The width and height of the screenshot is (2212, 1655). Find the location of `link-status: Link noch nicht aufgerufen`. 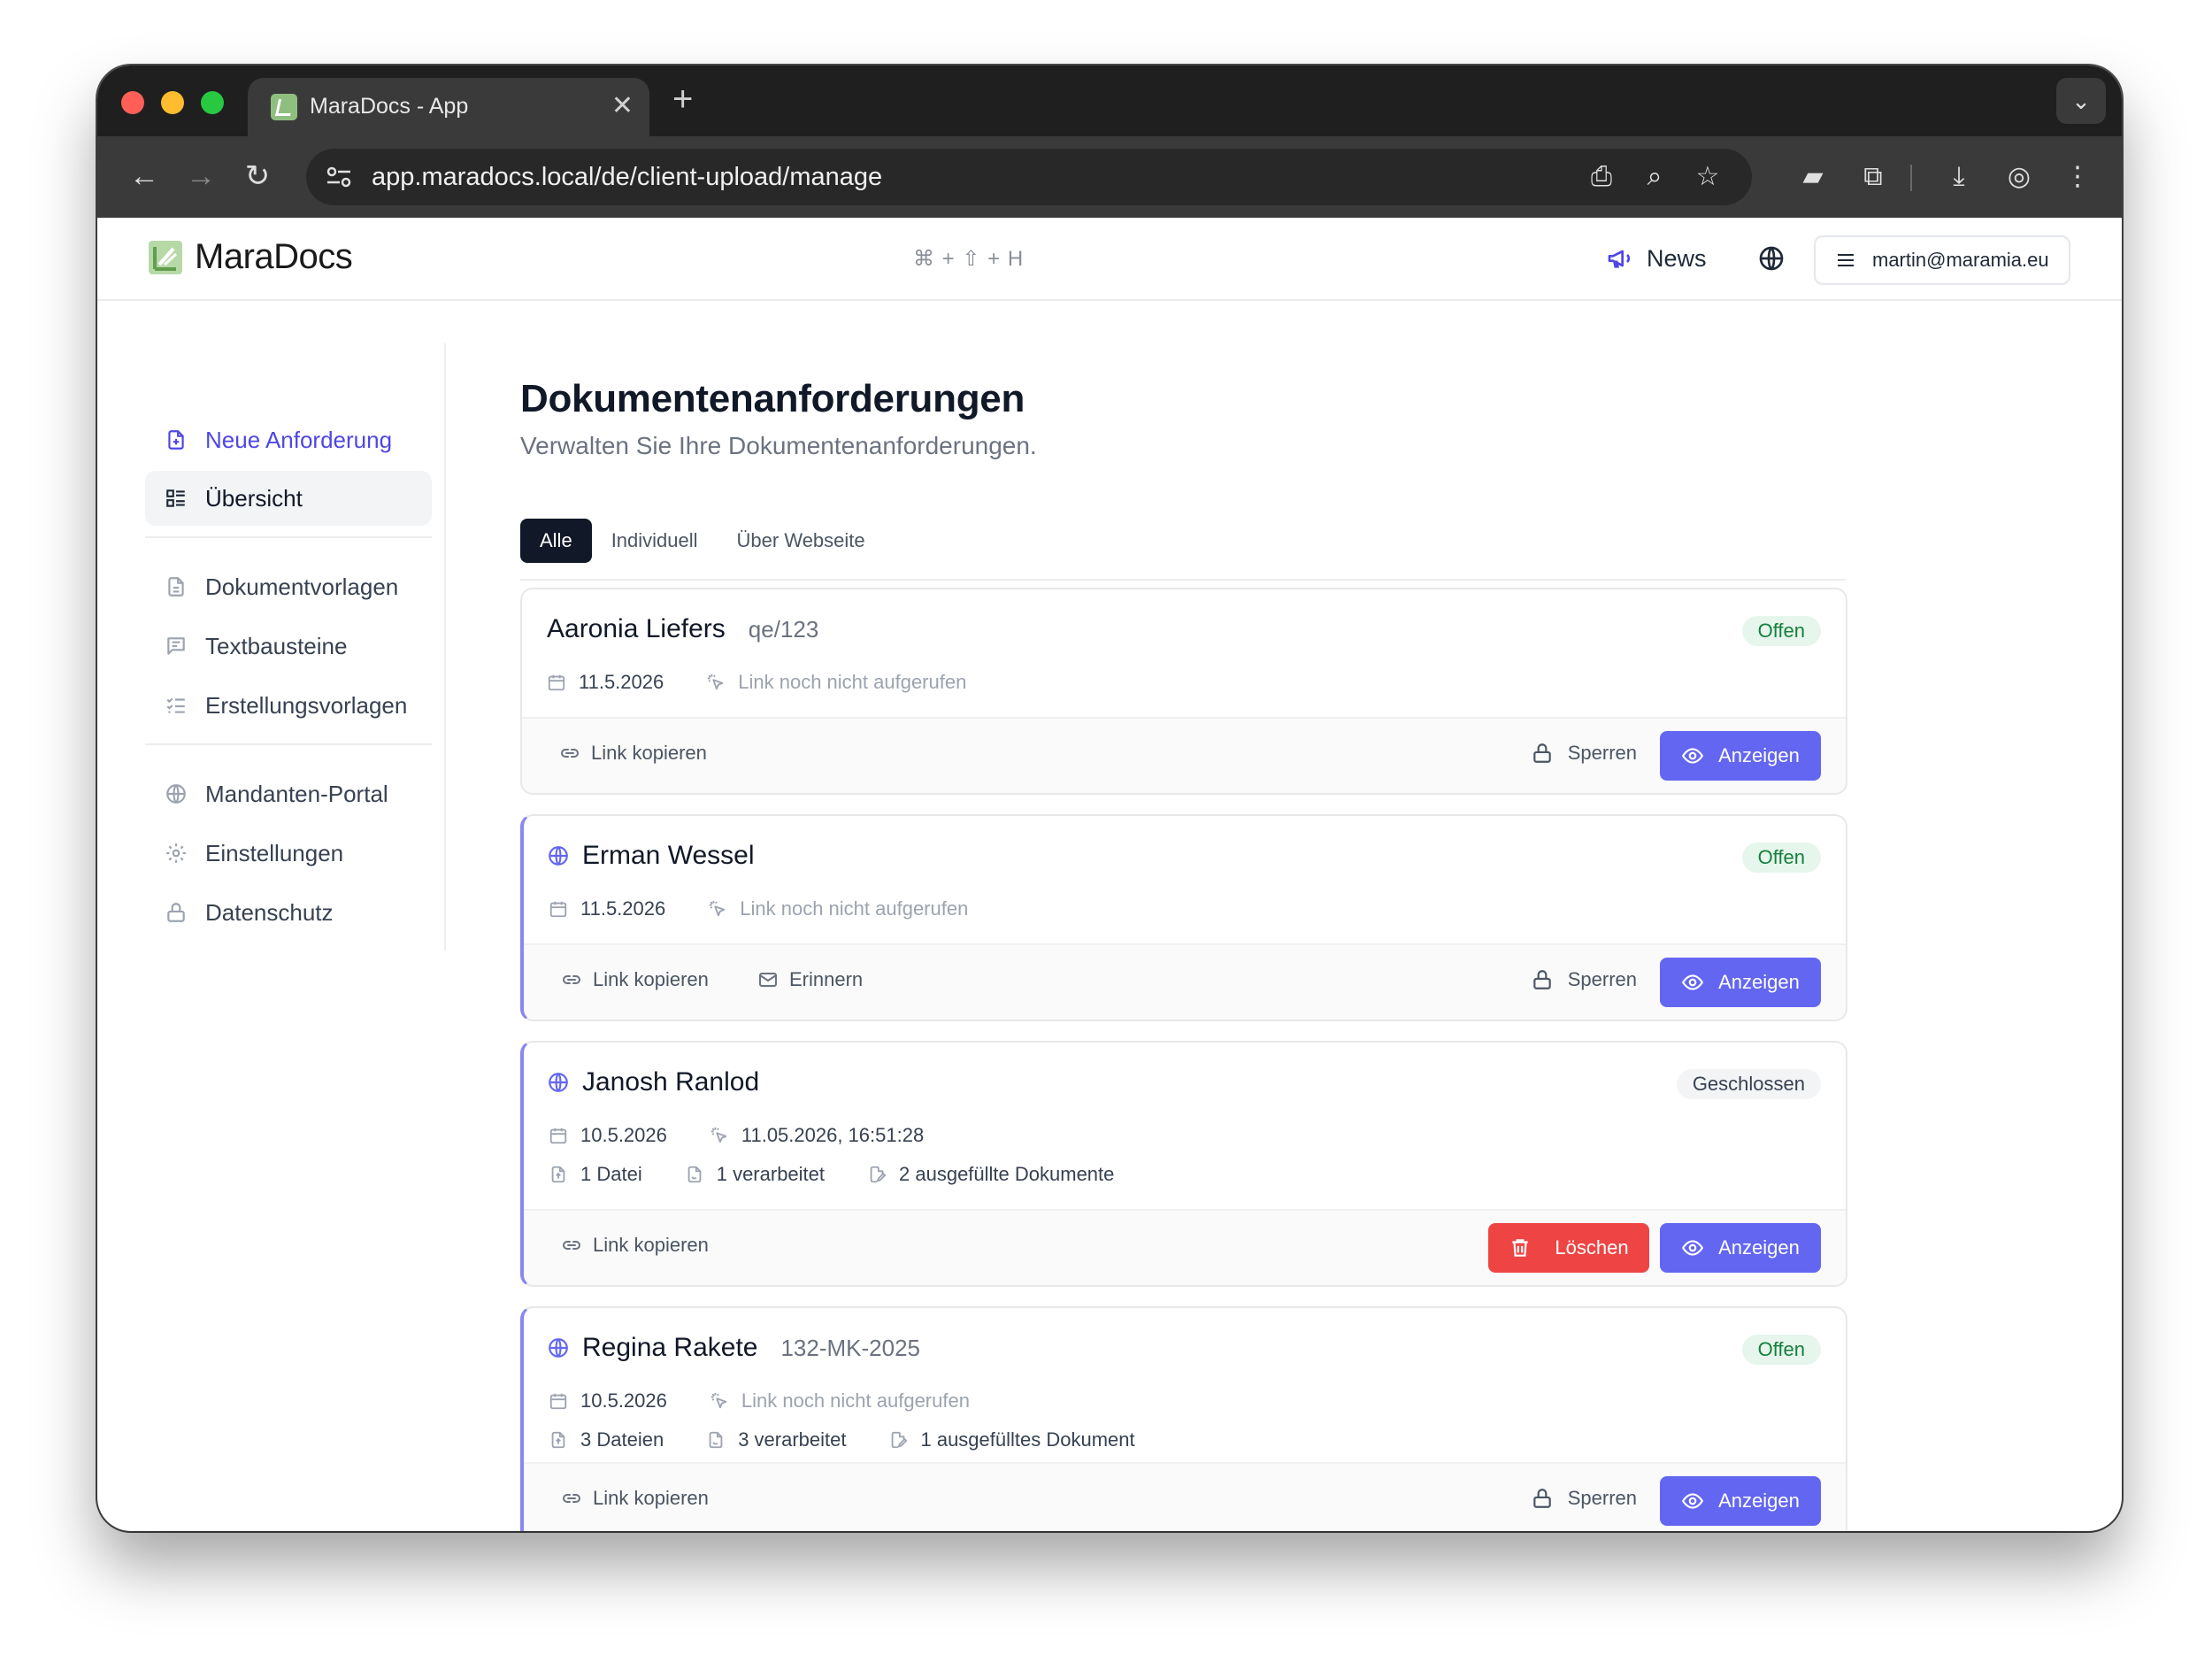

link-status: Link noch nicht aufgerufen is located at coordinates (855, 908).